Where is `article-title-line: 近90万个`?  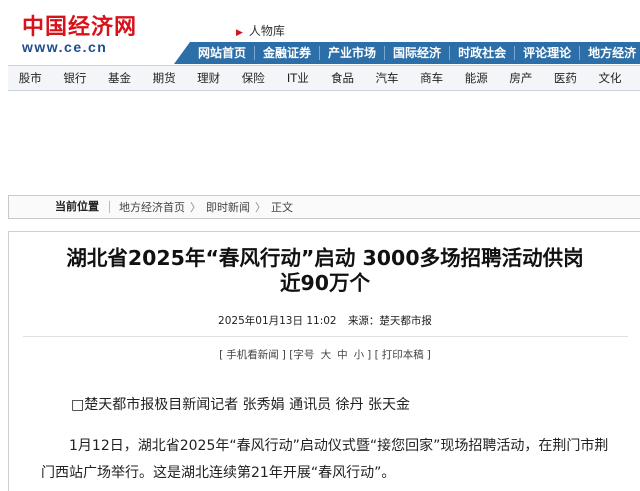 article-title-line: 近90万个 is located at coordinates (325, 283).